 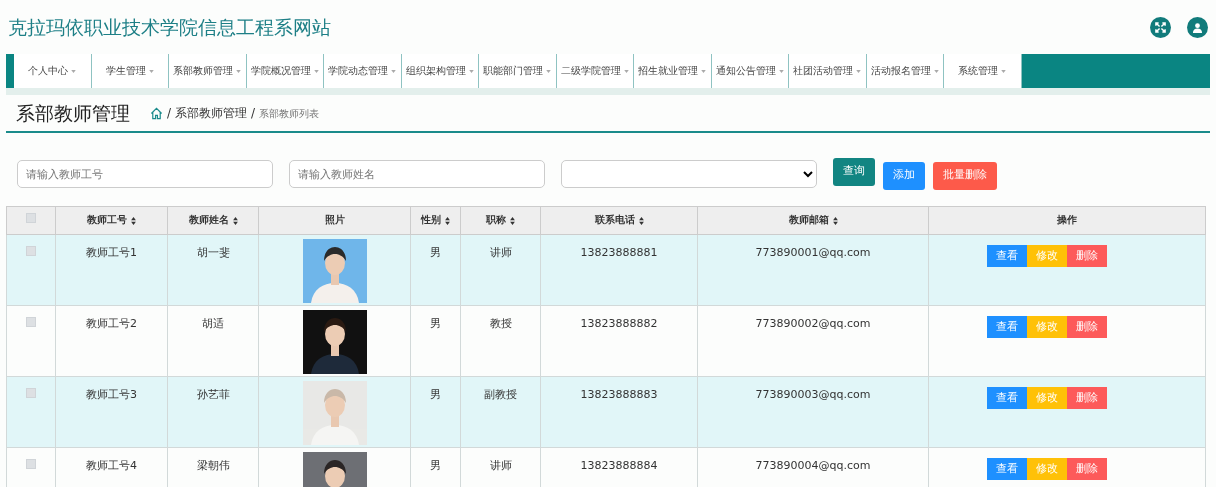 What do you see at coordinates (208, 71) in the screenshot?
I see `nav-menu-item: 系部教师管理` at bounding box center [208, 71].